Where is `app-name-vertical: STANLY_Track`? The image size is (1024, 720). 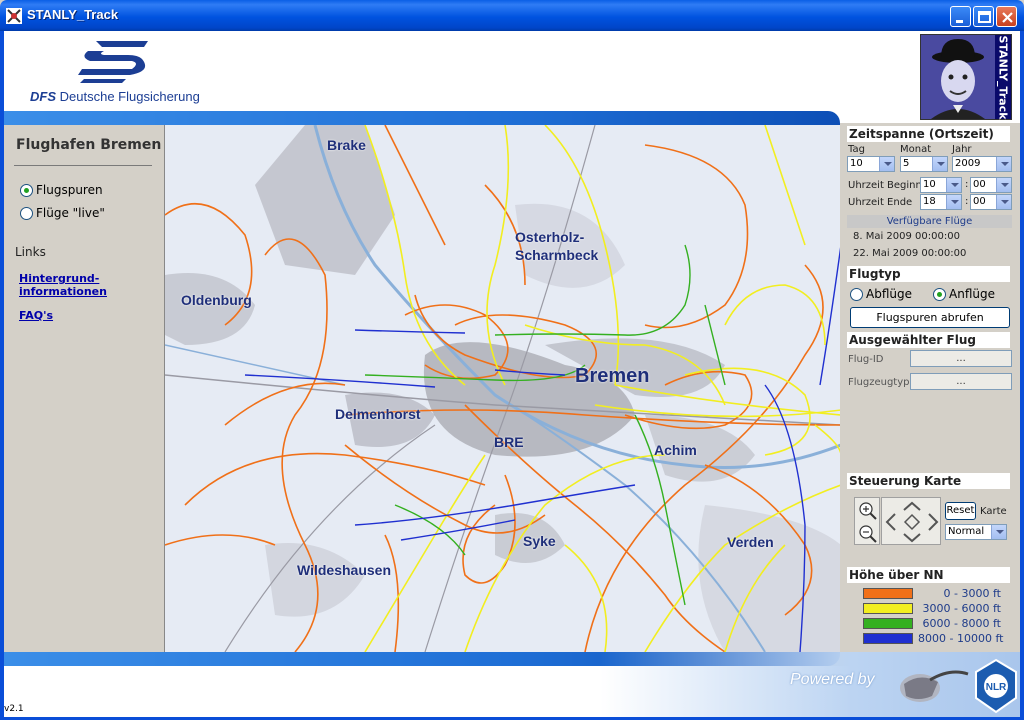
app-name-vertical: STANLY_Track is located at coordinates (1003, 77).